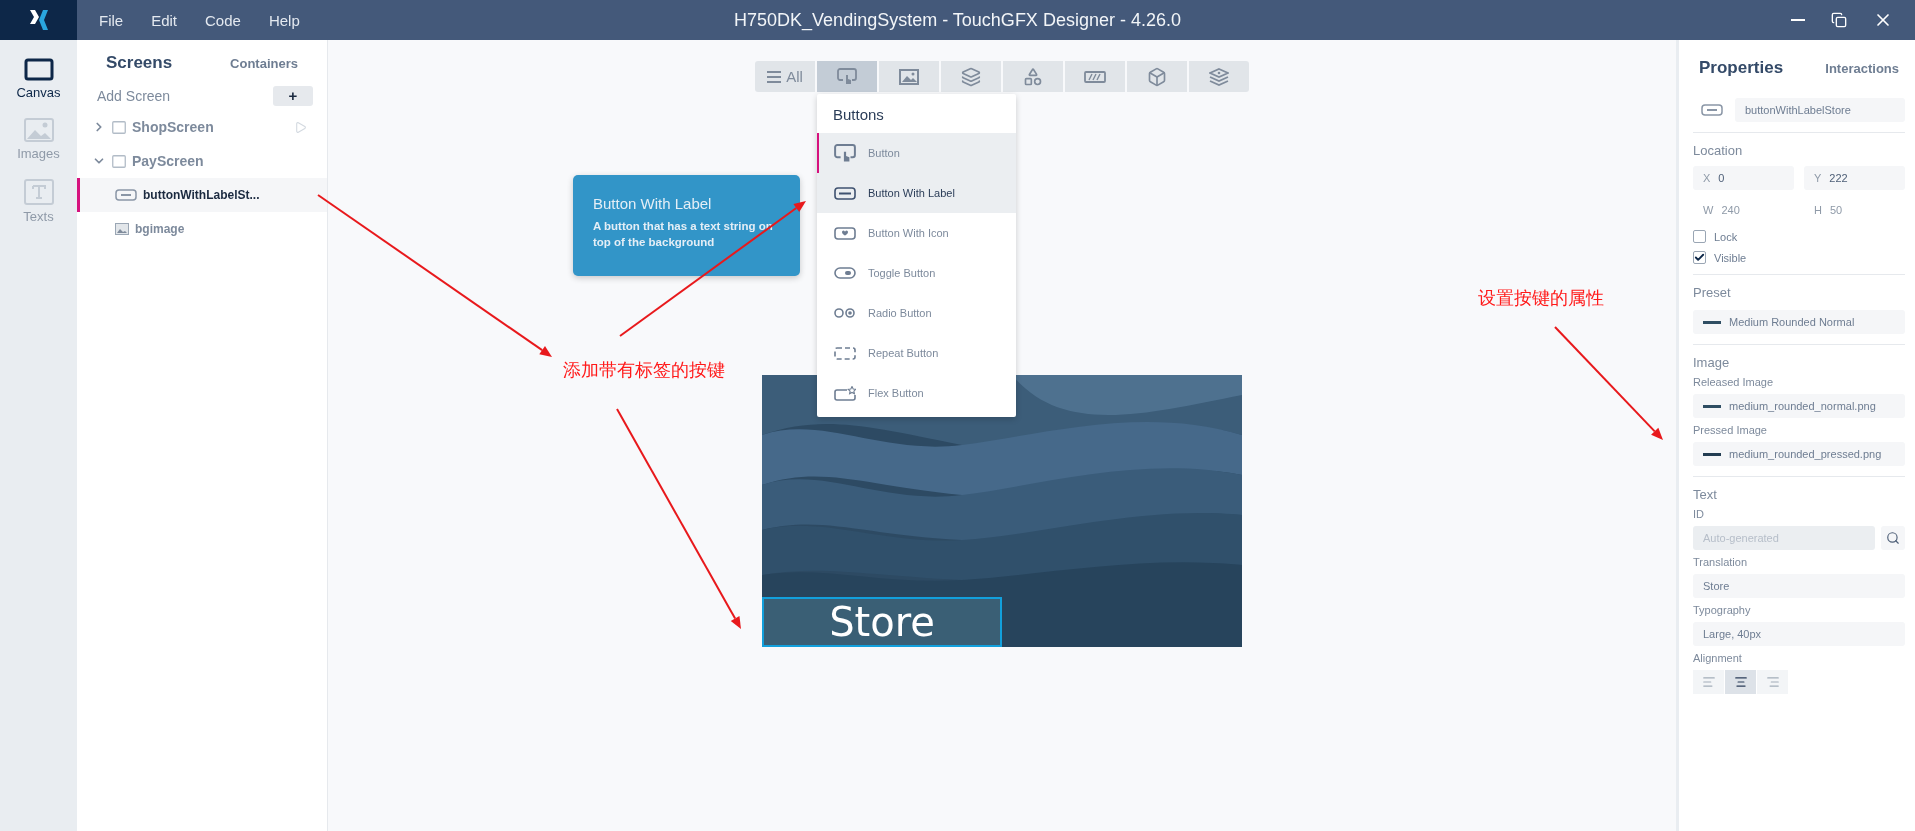 Image resolution: width=1915 pixels, height=831 pixels. Describe the element at coordinates (916, 193) in the screenshot. I see `menu-item: Button With Label` at that location.